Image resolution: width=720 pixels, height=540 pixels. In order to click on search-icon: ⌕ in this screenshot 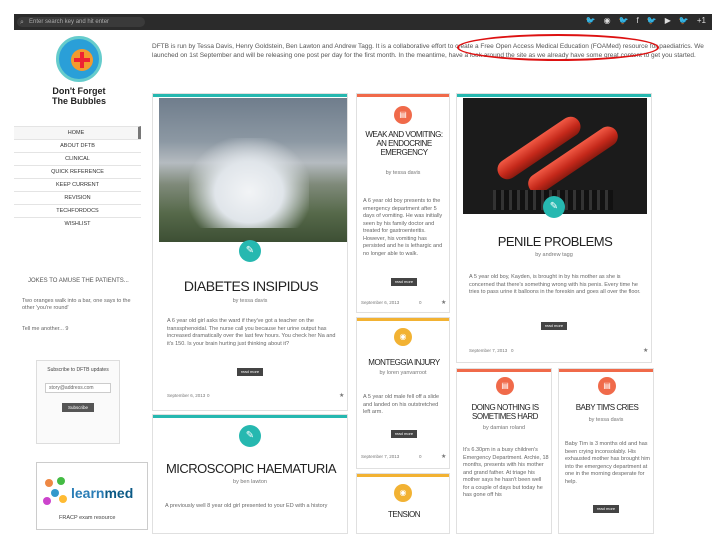, I will do `click(22, 22)`.